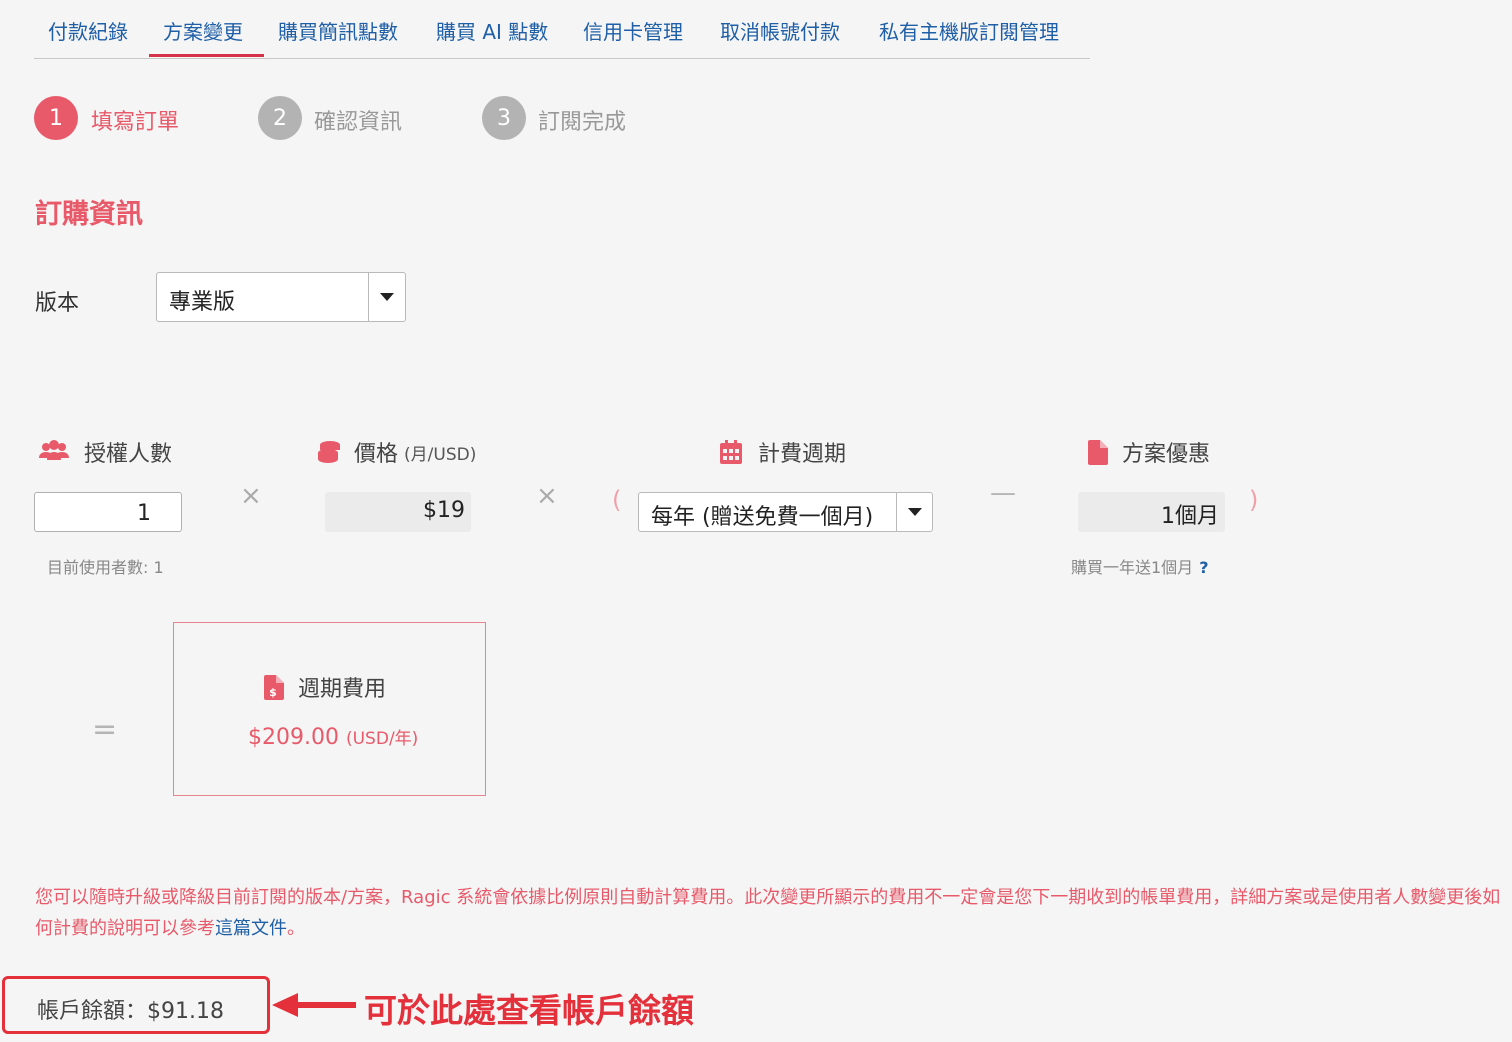 Image resolution: width=1512 pixels, height=1042 pixels. I want to click on file-icon, so click(1098, 452).